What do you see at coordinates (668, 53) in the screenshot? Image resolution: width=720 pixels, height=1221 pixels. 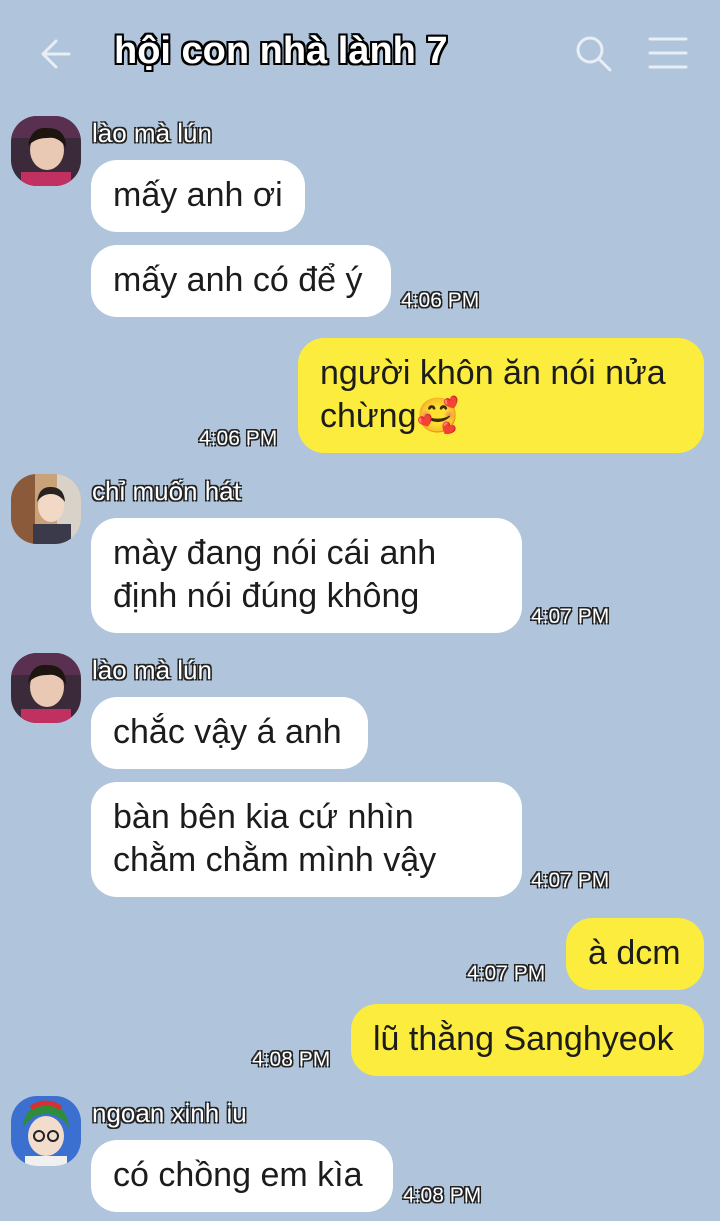 I see `menu-icon` at bounding box center [668, 53].